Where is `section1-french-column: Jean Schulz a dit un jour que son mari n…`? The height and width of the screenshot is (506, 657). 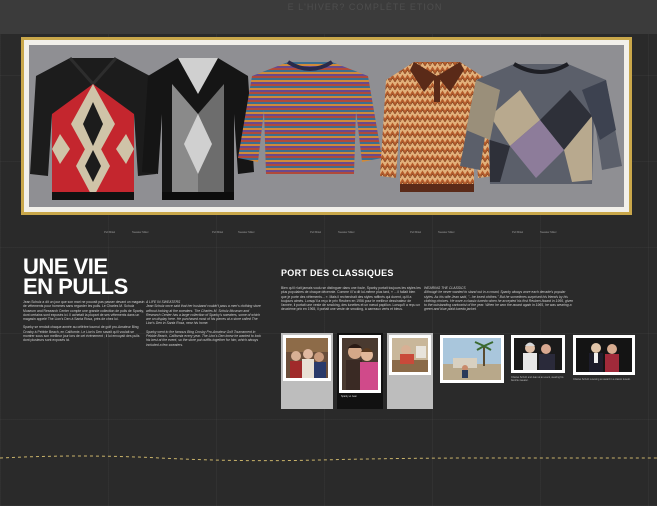
section1-french-column: Jean Schulz a dit un jour que son mari n… is located at coordinates (84, 321).